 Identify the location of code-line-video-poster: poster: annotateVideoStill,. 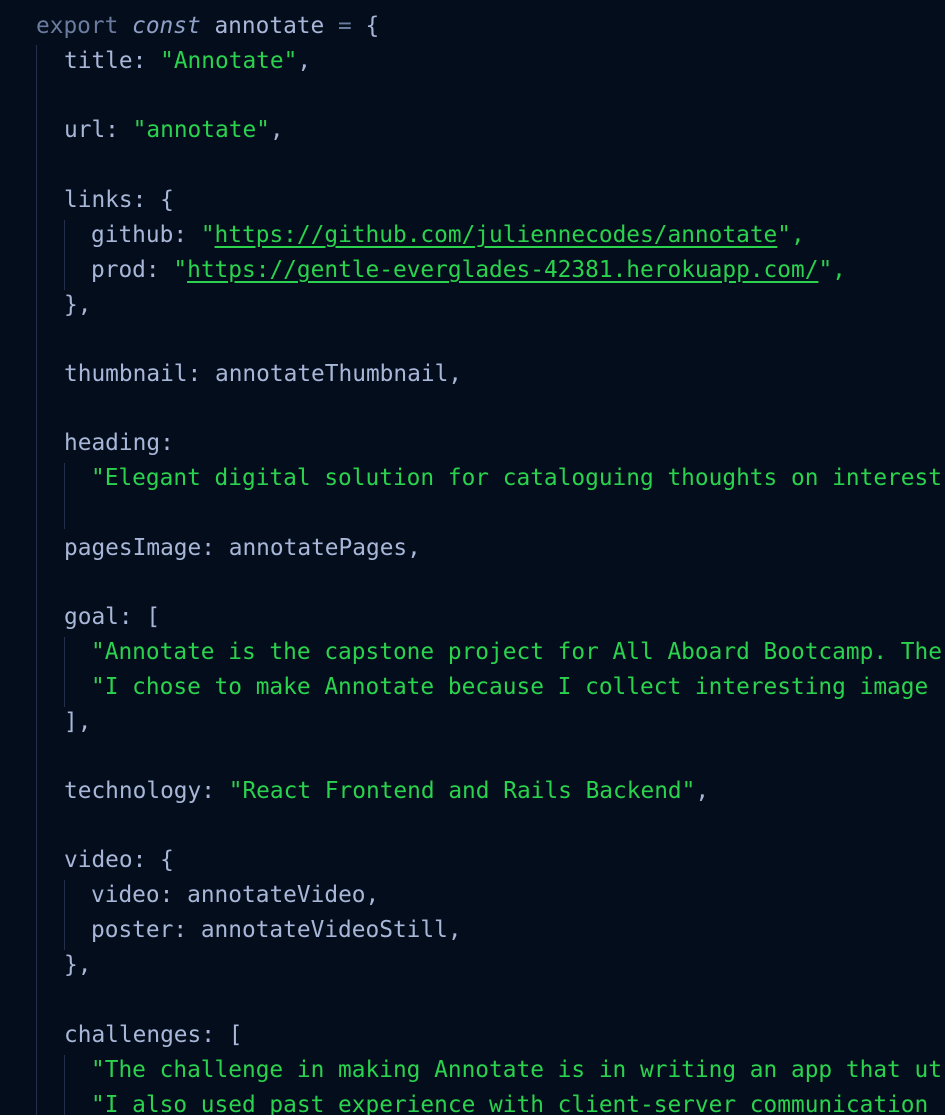
(276, 930).